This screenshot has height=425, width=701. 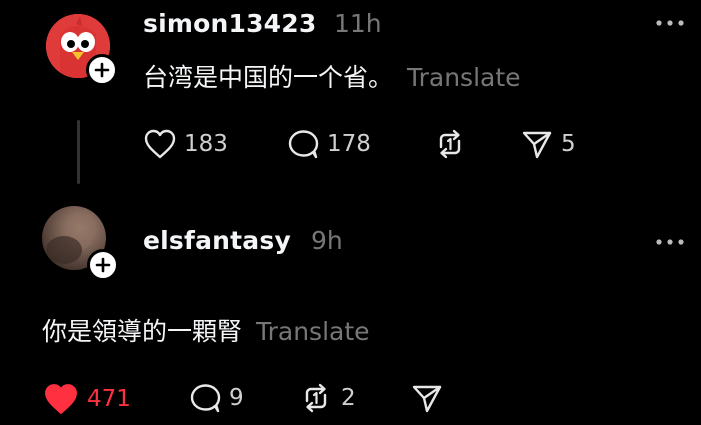 I want to click on repost-count: 2, so click(x=348, y=398).